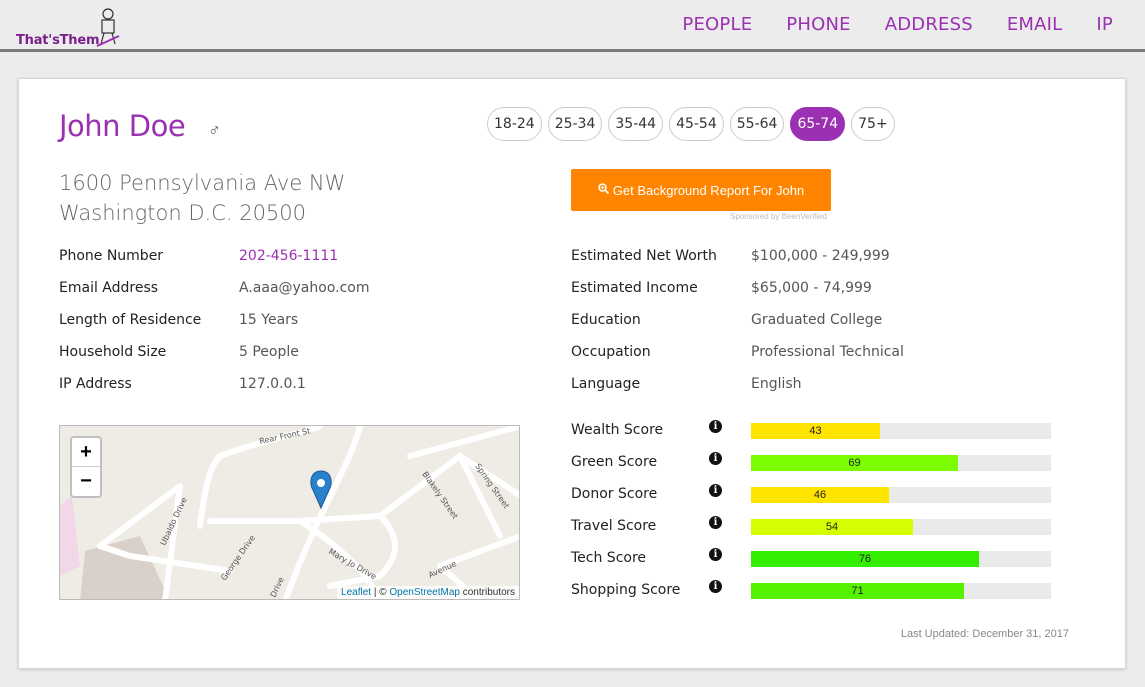 Image resolution: width=1145 pixels, height=687 pixels. What do you see at coordinates (984, 634) in the screenshot?
I see `last-updated: Last Updated: December 31, 2017` at bounding box center [984, 634].